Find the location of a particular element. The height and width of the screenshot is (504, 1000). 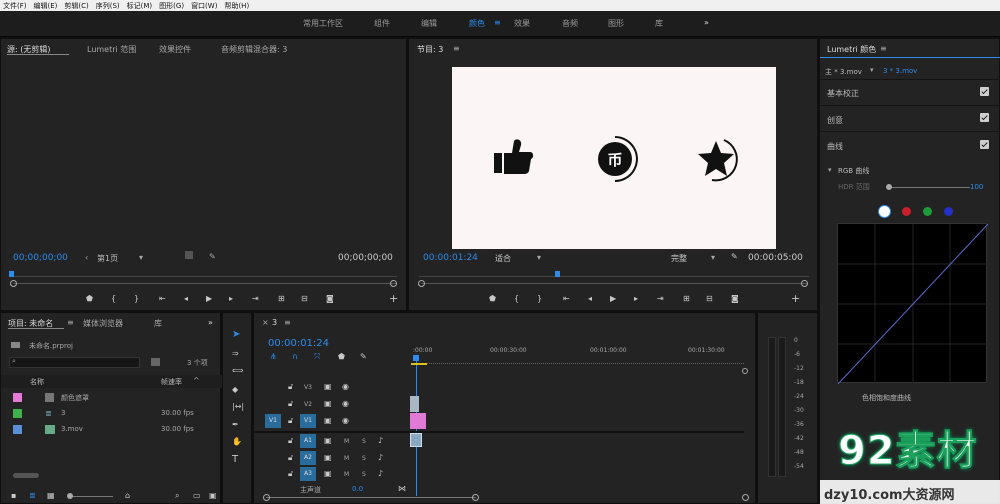

section-creative: 创意 is located at coordinates (835, 120).